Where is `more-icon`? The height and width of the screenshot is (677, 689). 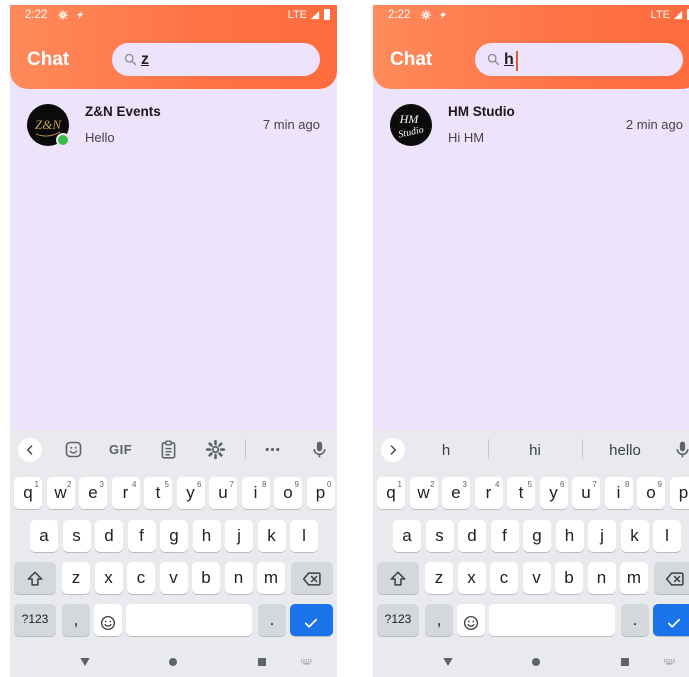 more-icon is located at coordinates (272, 449).